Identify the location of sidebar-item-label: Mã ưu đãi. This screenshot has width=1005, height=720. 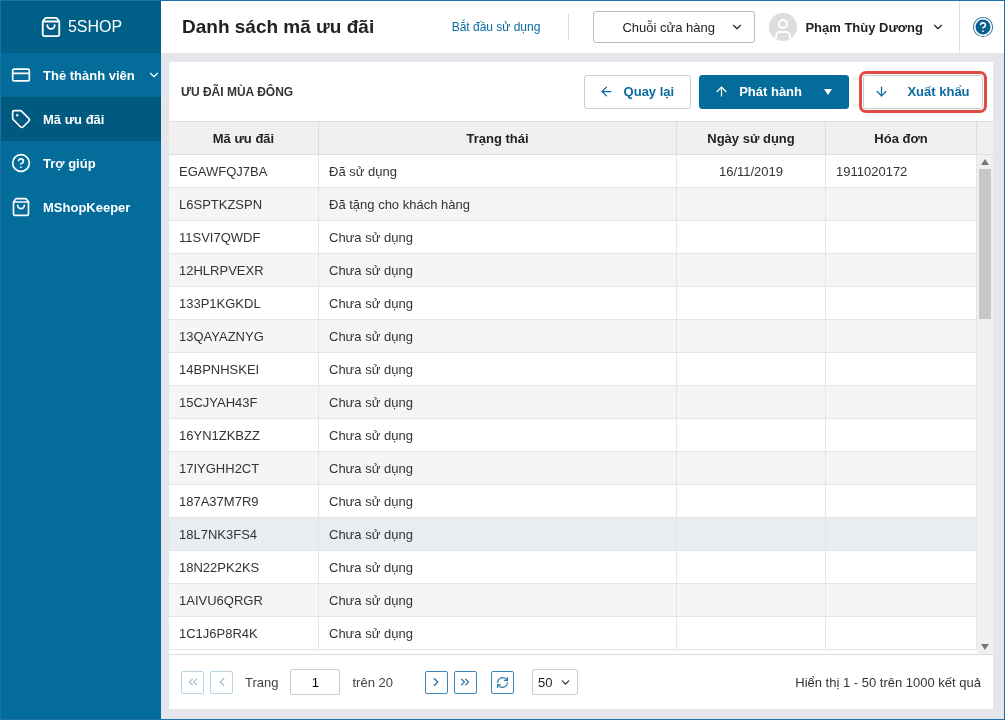
(74, 119).